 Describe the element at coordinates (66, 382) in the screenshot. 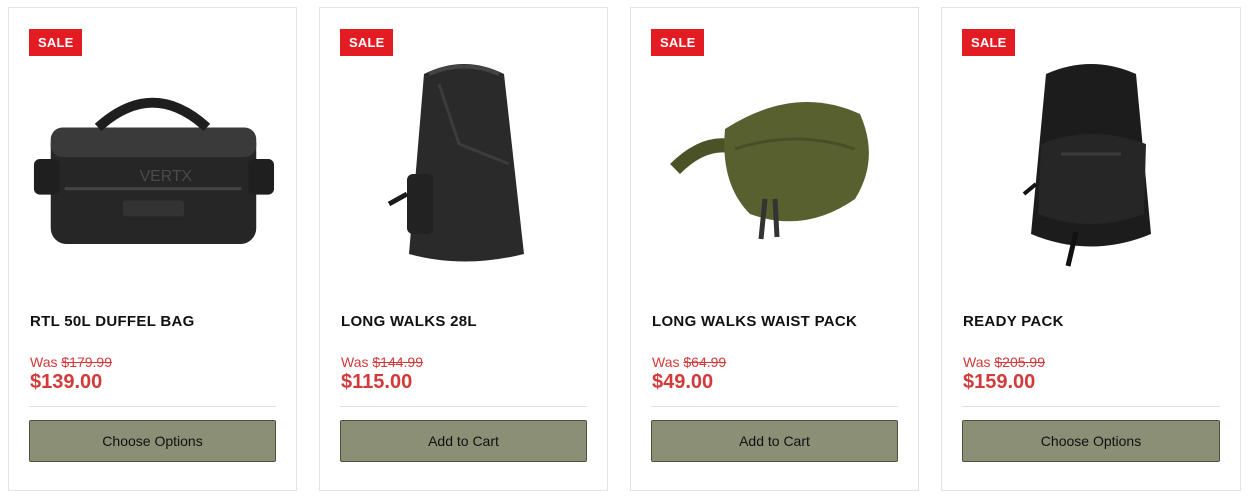

I see `sale-price: $139.00` at that location.